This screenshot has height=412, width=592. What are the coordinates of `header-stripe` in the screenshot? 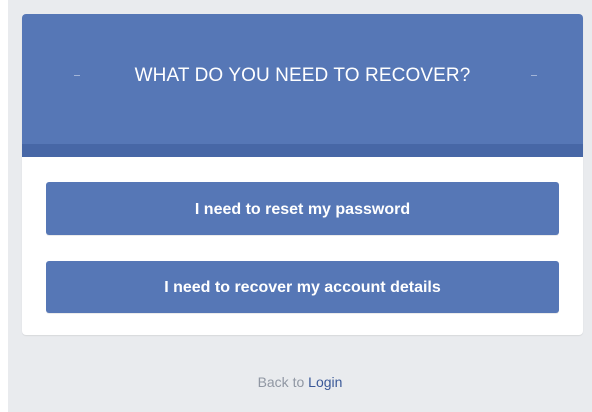 It's located at (302, 150).